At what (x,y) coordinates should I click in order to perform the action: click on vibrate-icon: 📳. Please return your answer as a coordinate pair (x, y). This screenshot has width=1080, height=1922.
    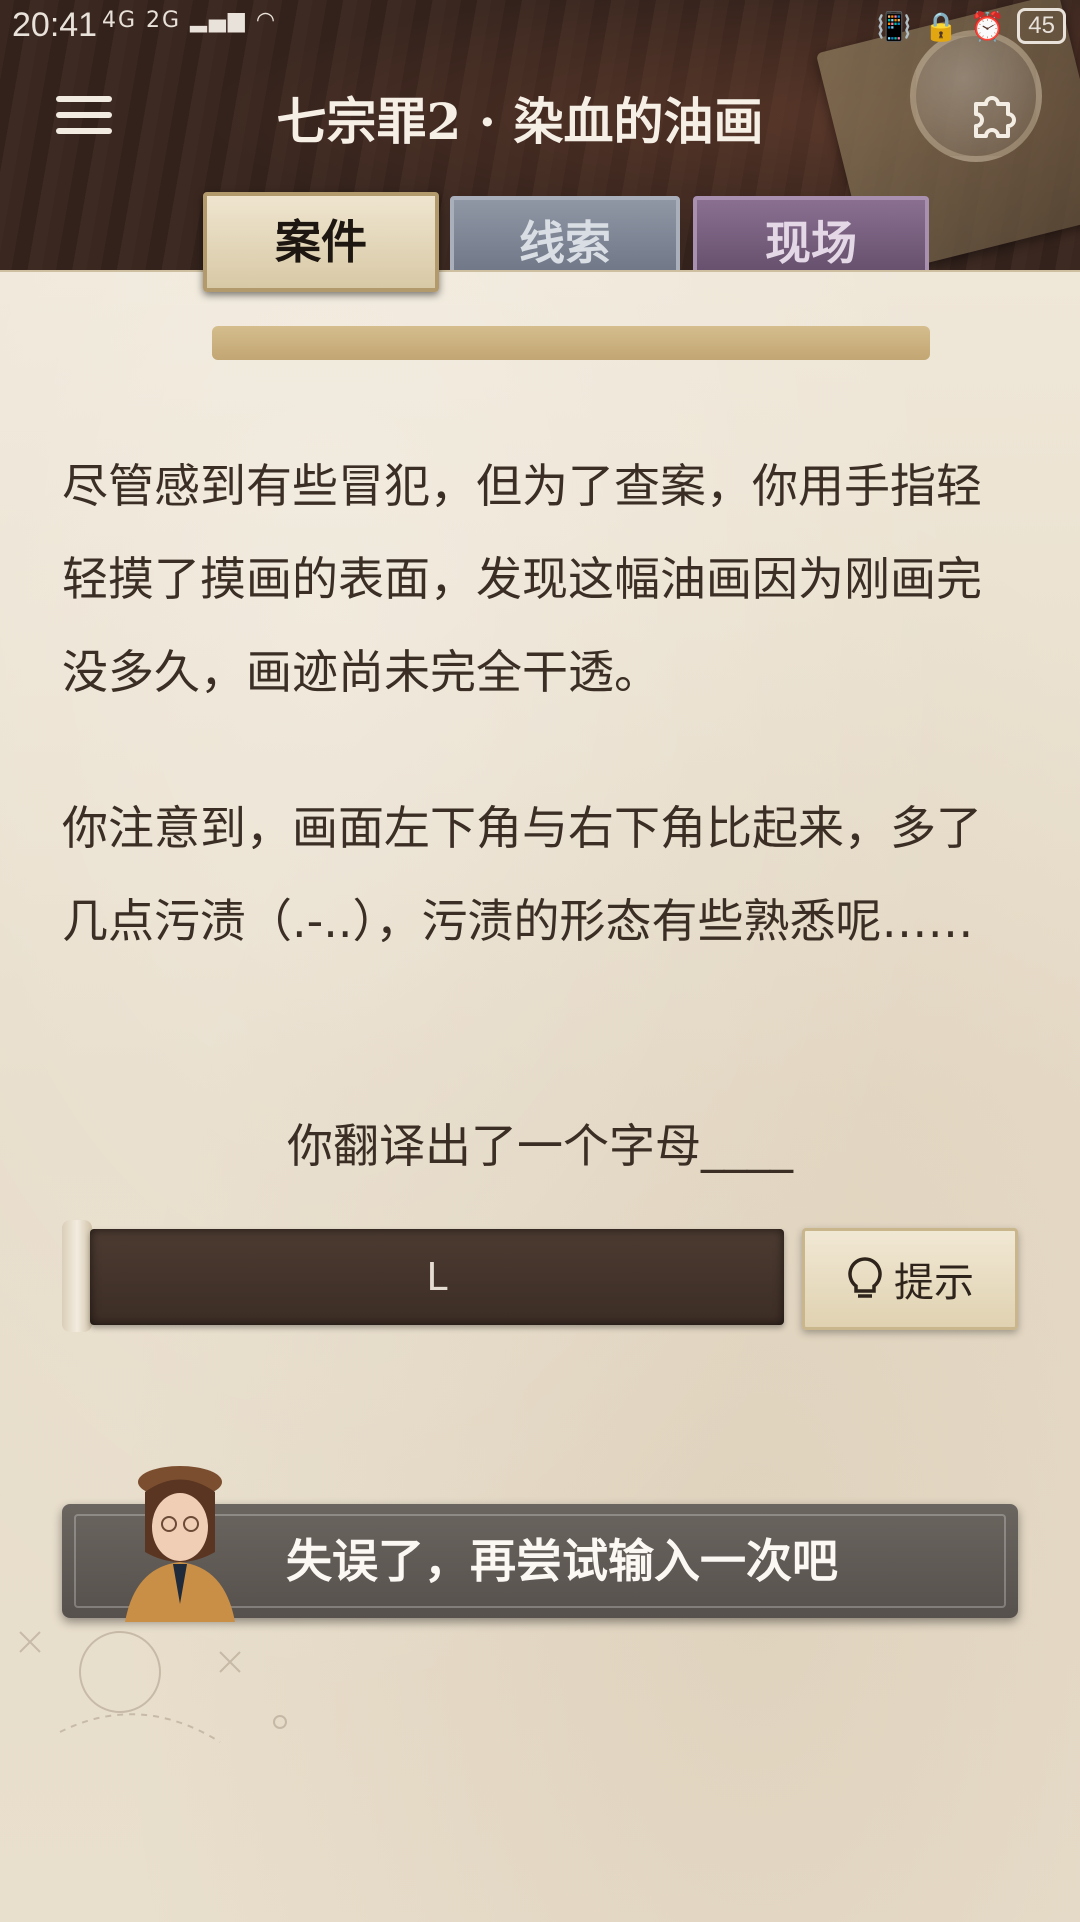
    Looking at the image, I should click on (894, 26).